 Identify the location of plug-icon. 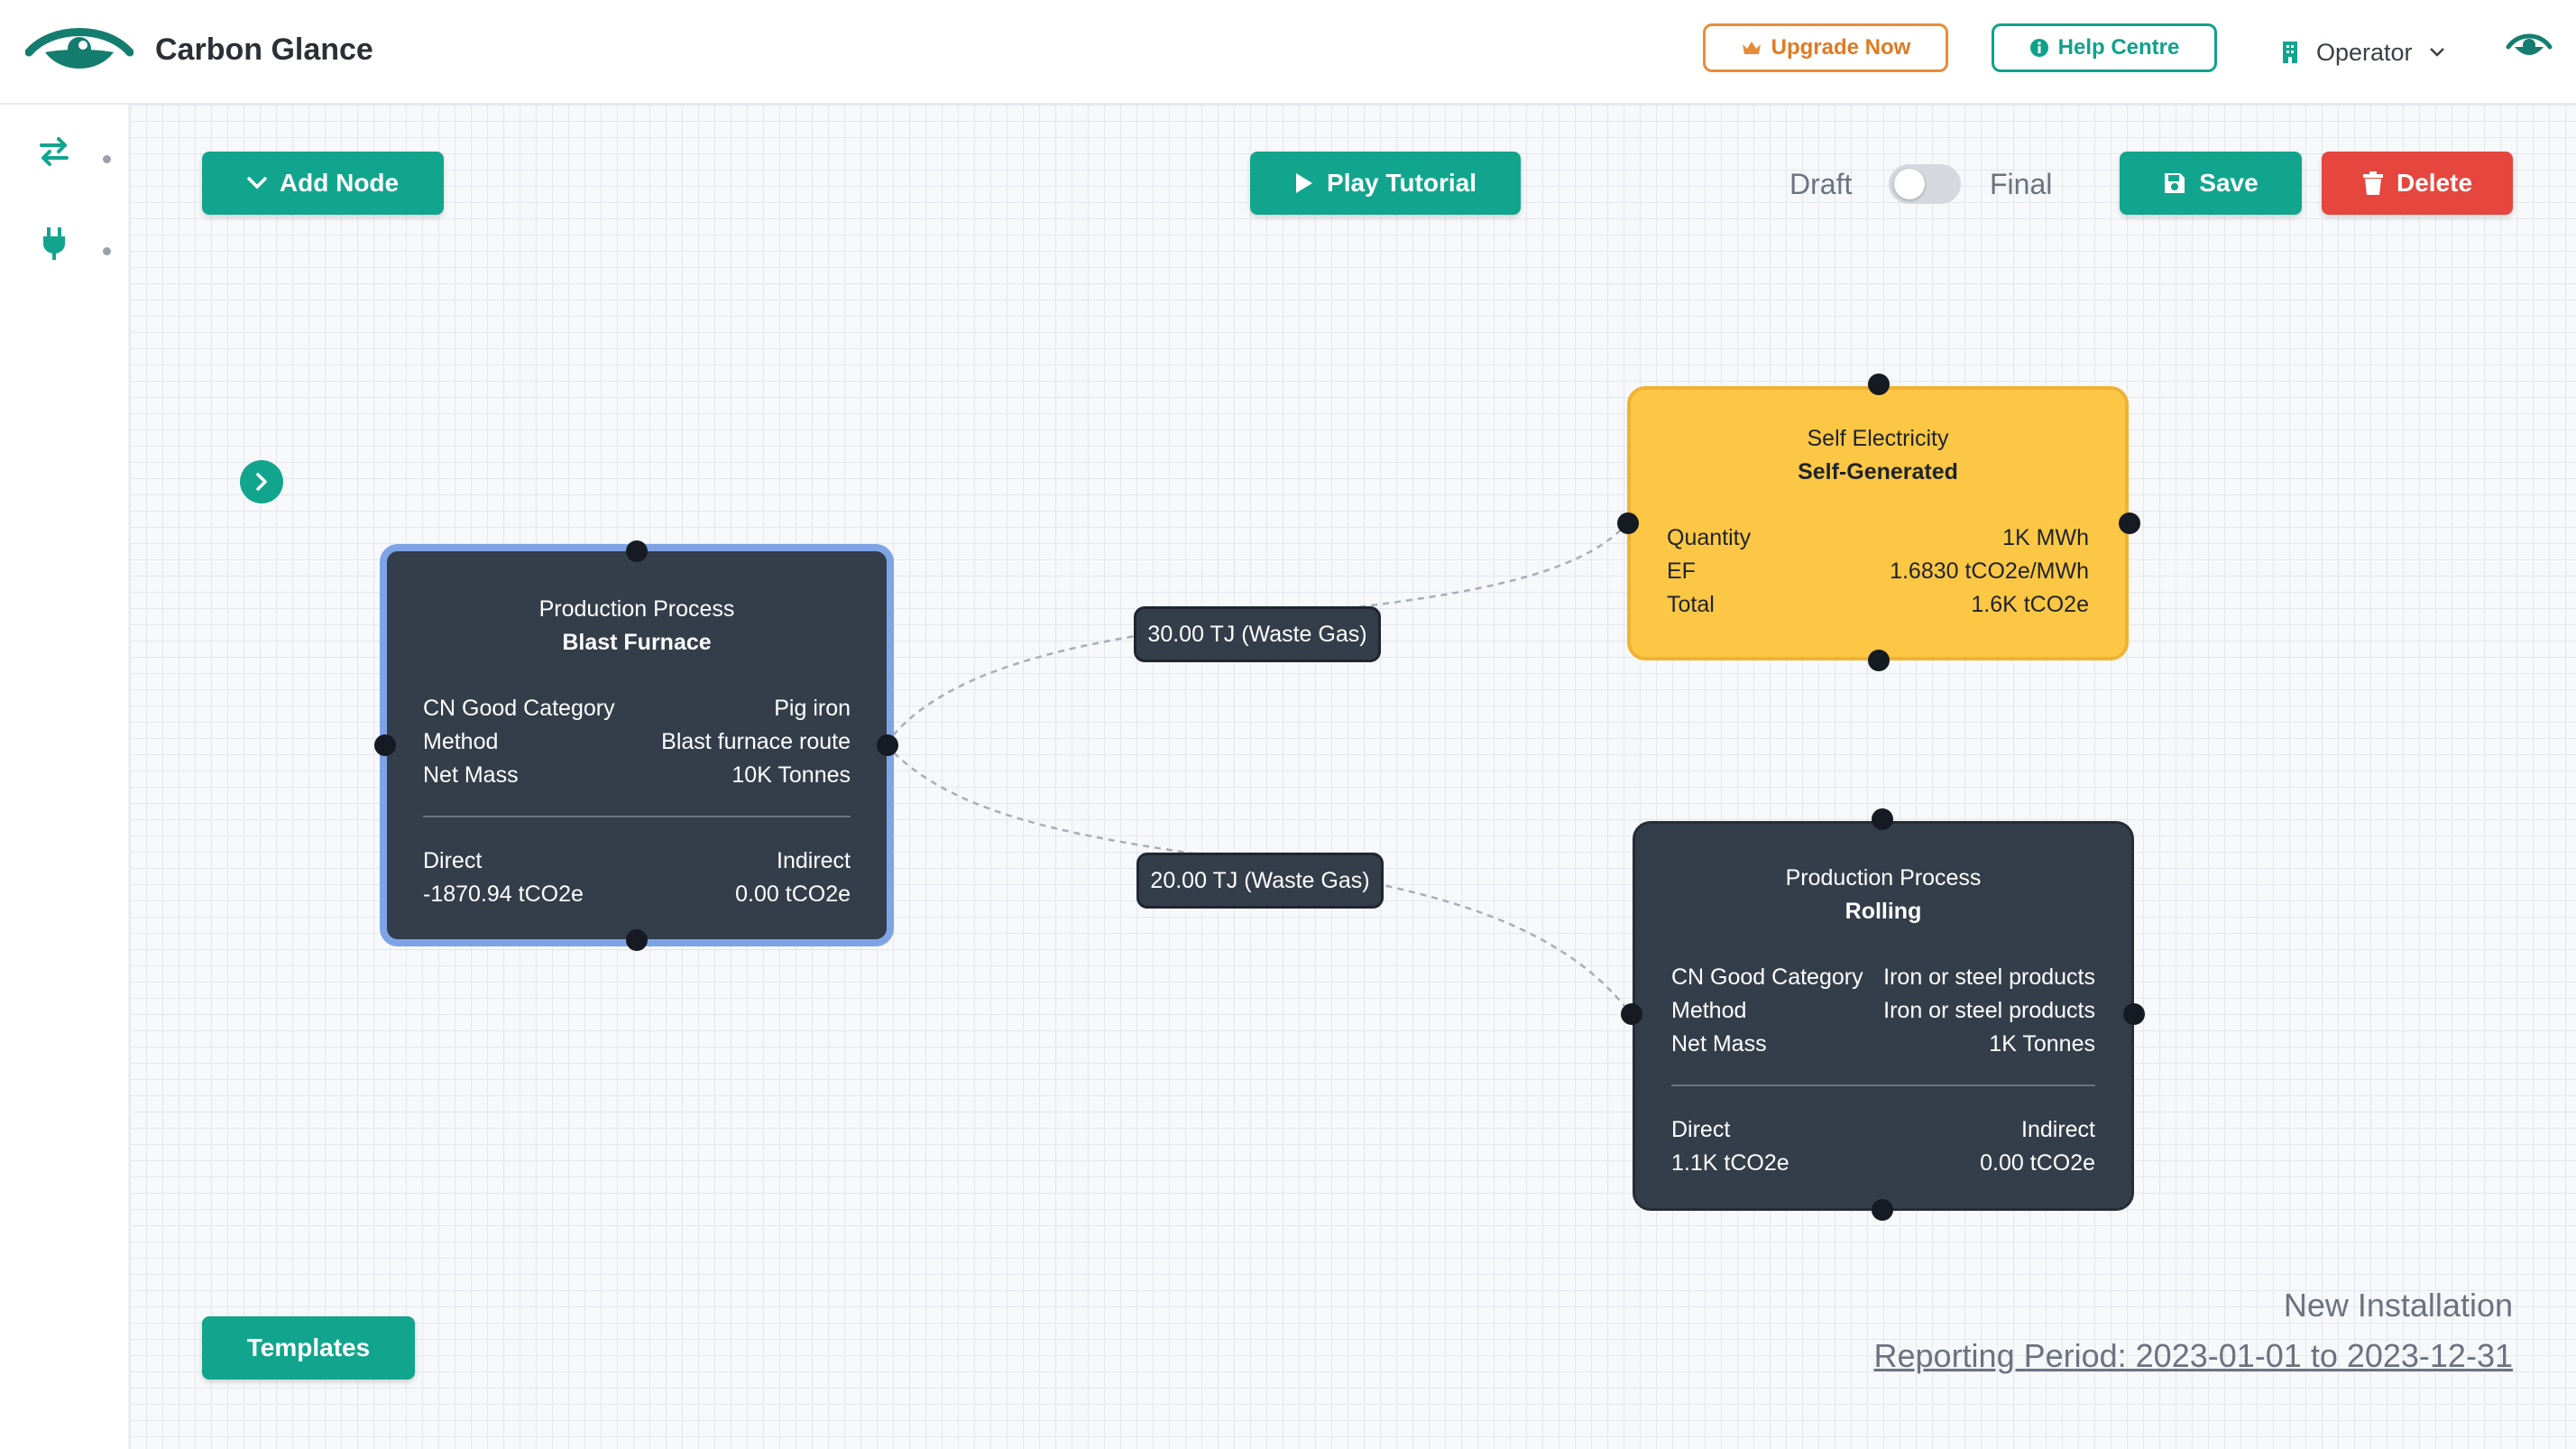
(54, 244).